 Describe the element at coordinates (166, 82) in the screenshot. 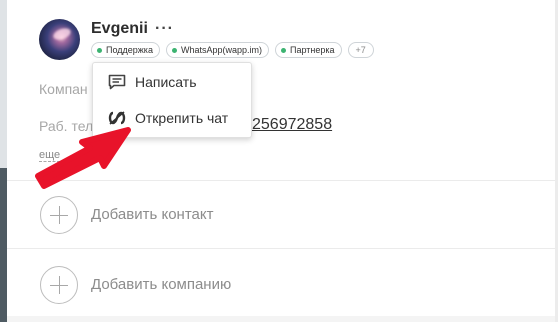

I see `menu-item-label: Написать` at that location.